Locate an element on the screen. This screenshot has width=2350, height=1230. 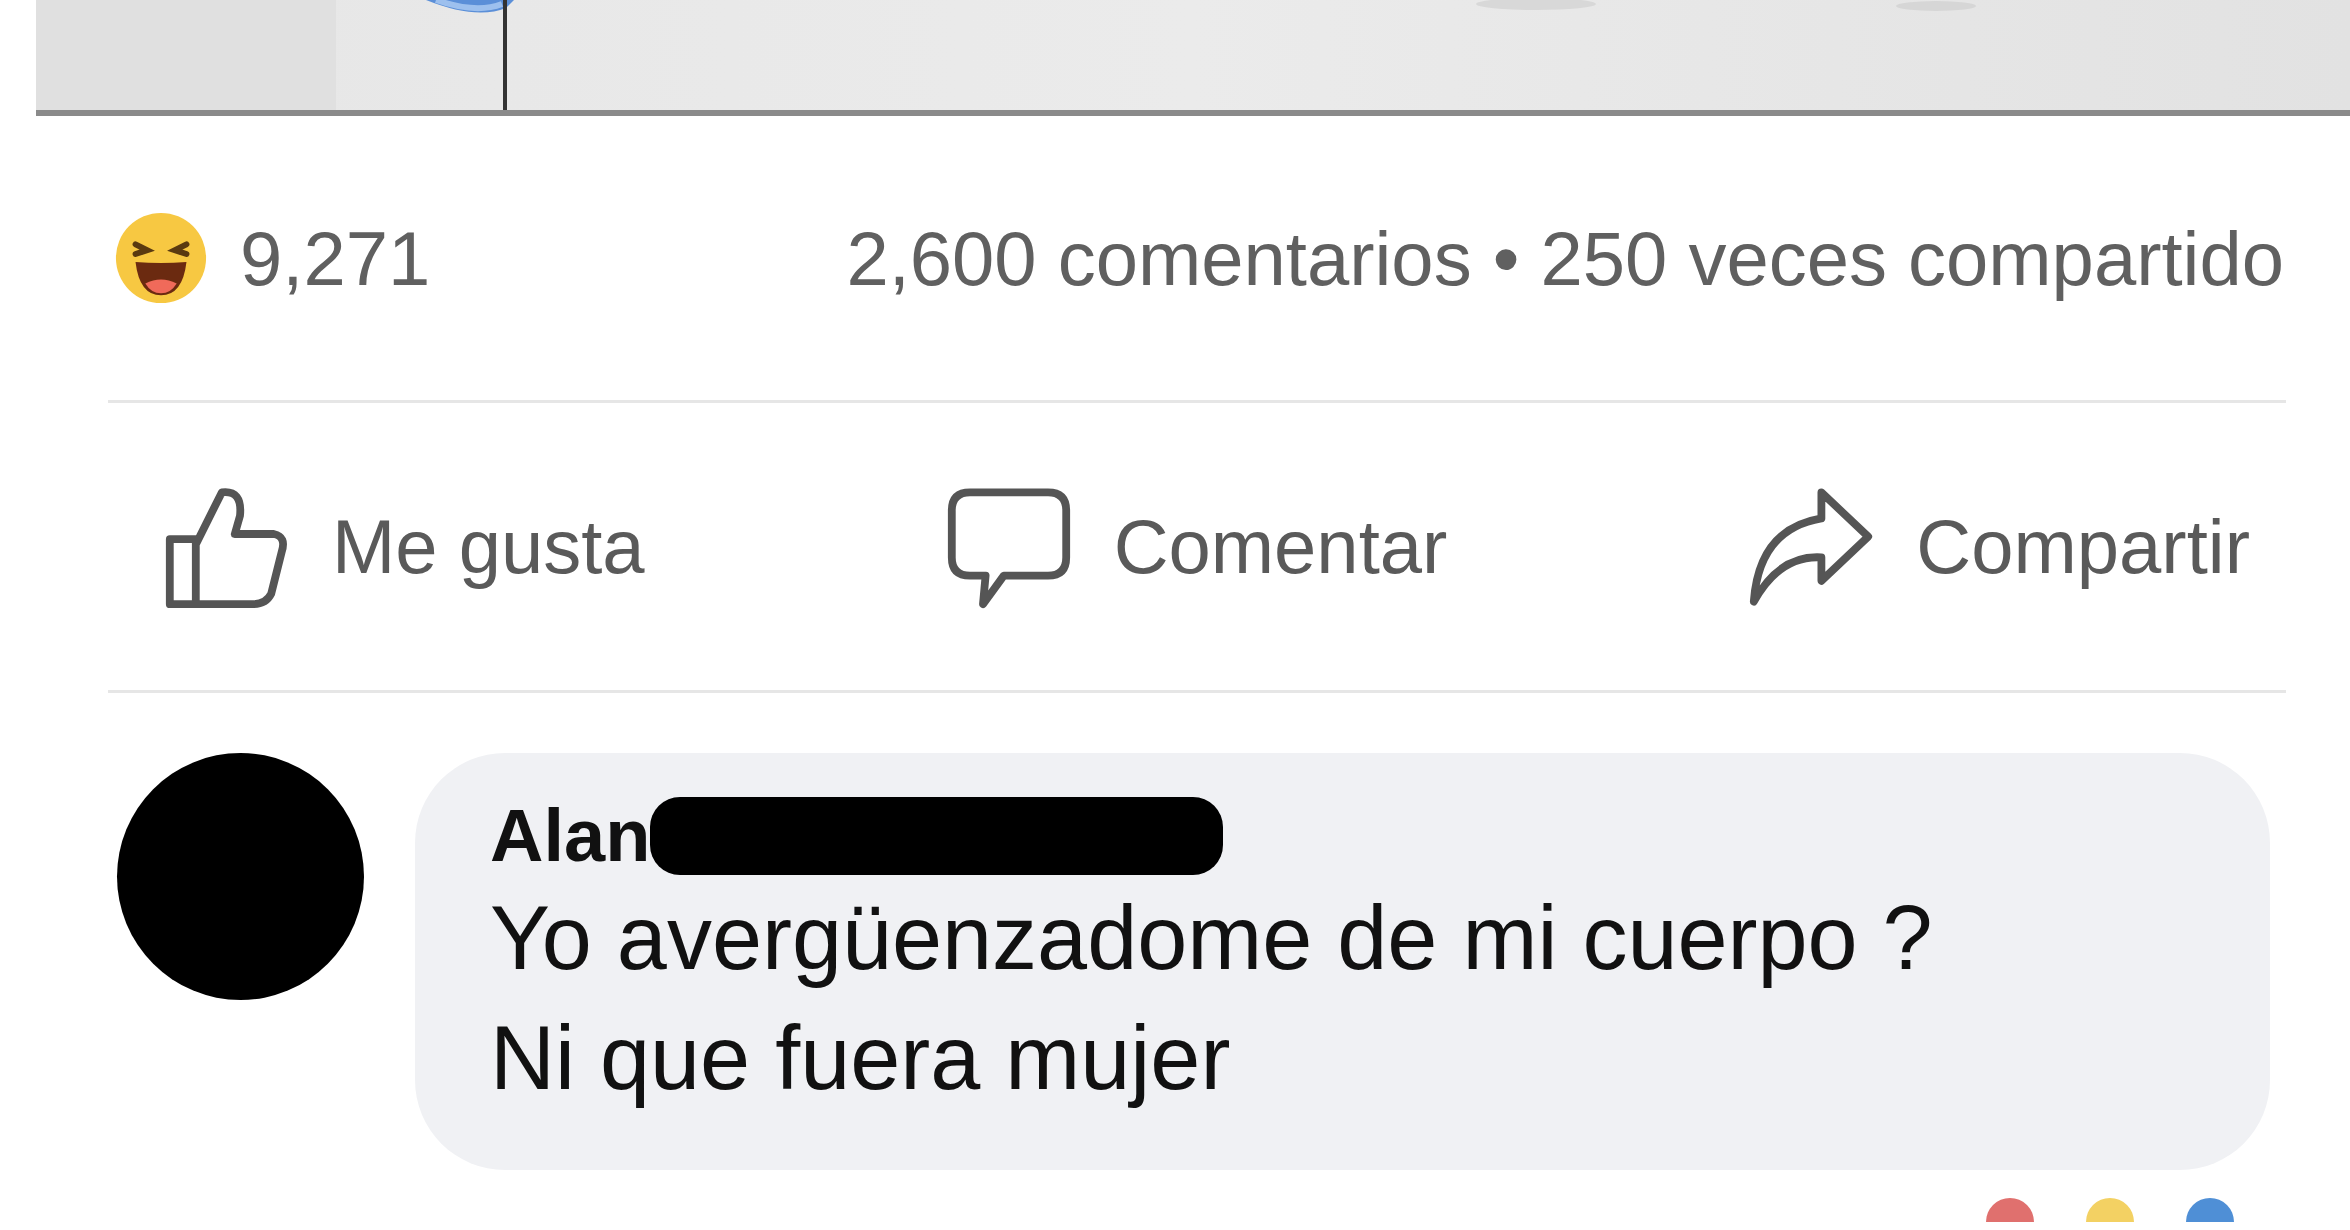
reaction-count: 9,271 is located at coordinates (335, 258).